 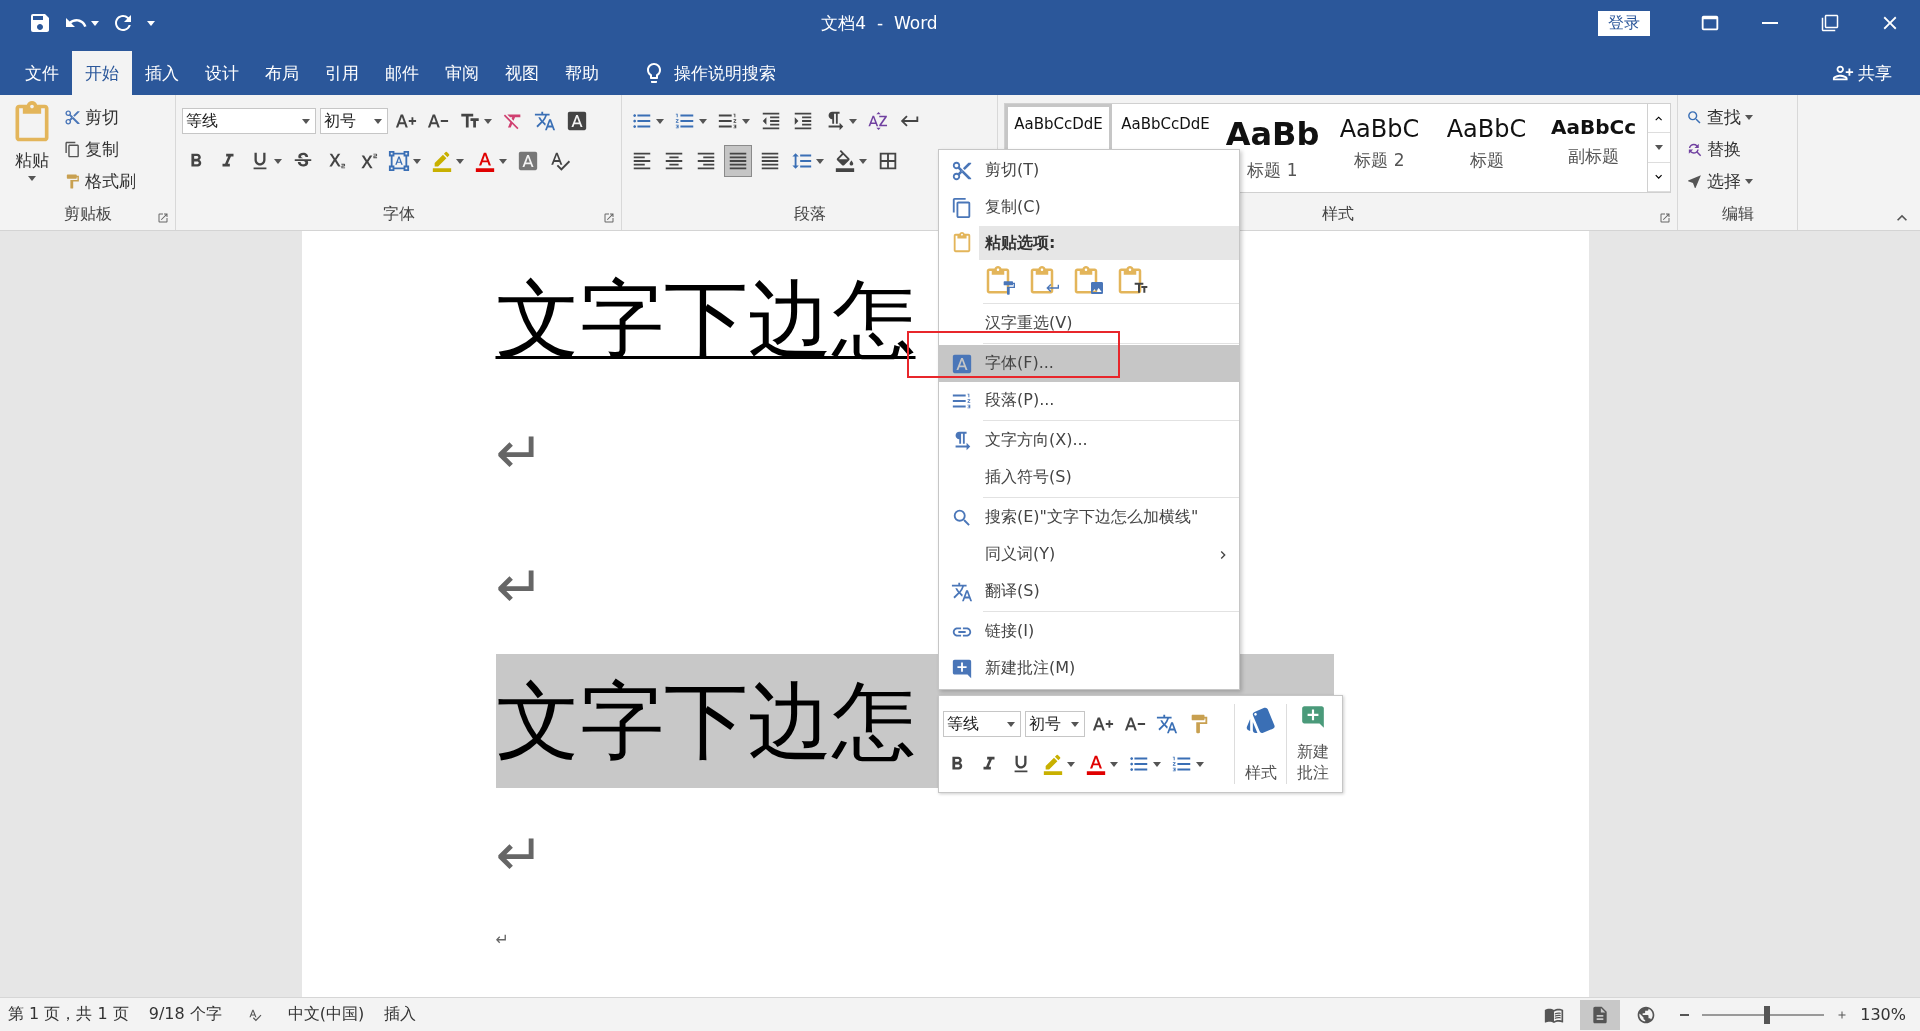 What do you see at coordinates (1089, 668) in the screenshot?
I see `menu-item: 新建批注(M)` at bounding box center [1089, 668].